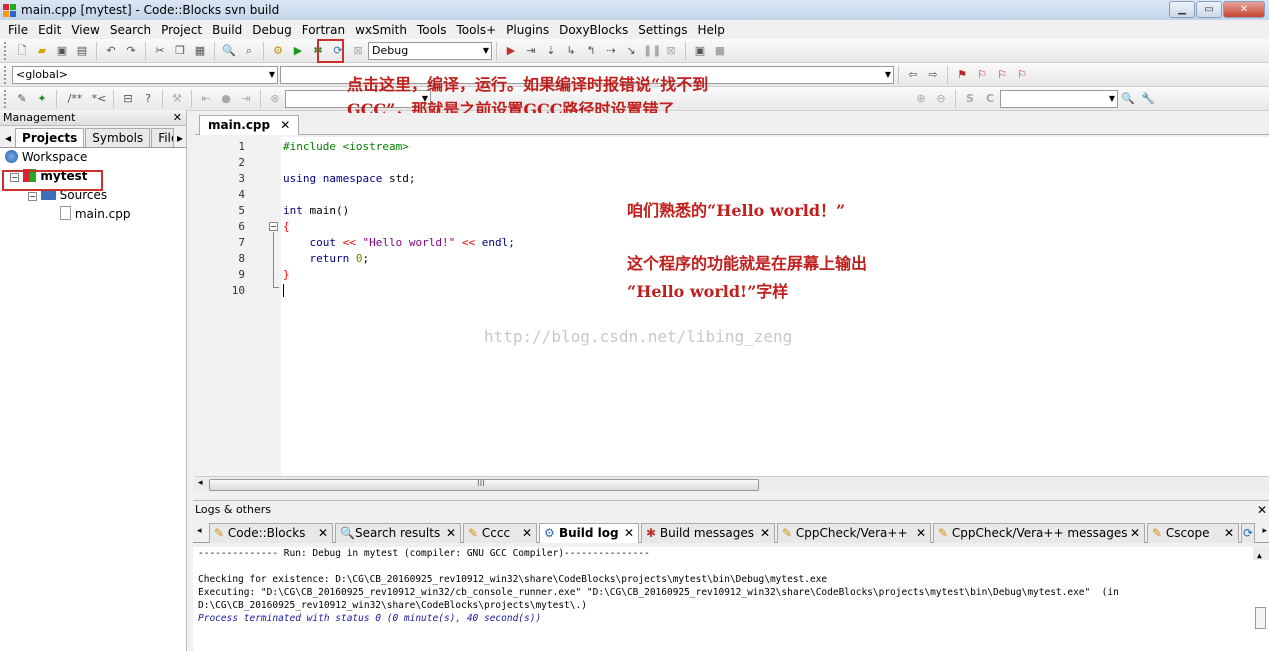 The width and height of the screenshot is (1269, 651). What do you see at coordinates (358, 51) in the screenshot?
I see `abort-icon: ⊠` at bounding box center [358, 51].